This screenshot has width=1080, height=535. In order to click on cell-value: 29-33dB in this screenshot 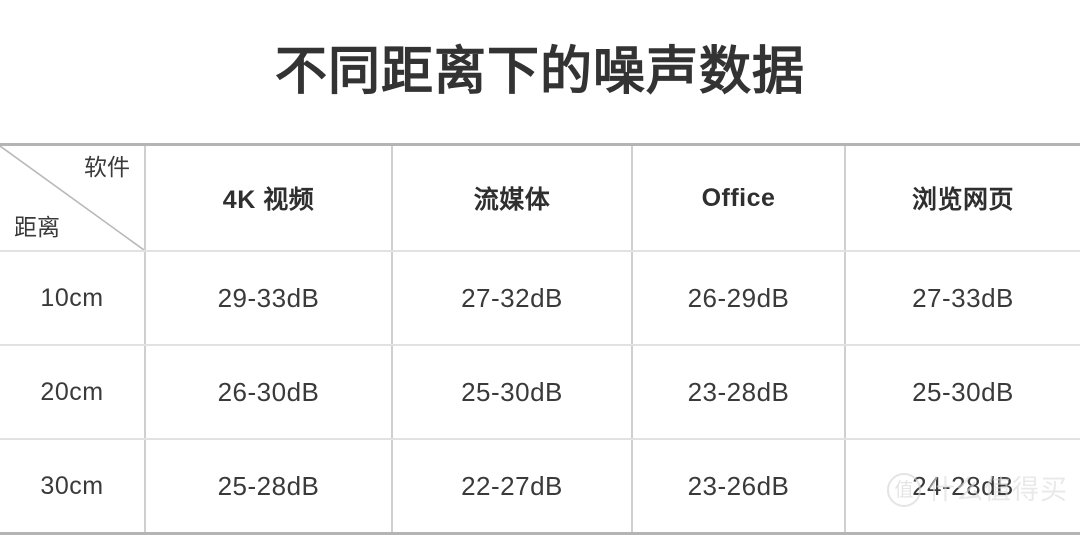, I will do `click(268, 297)`.